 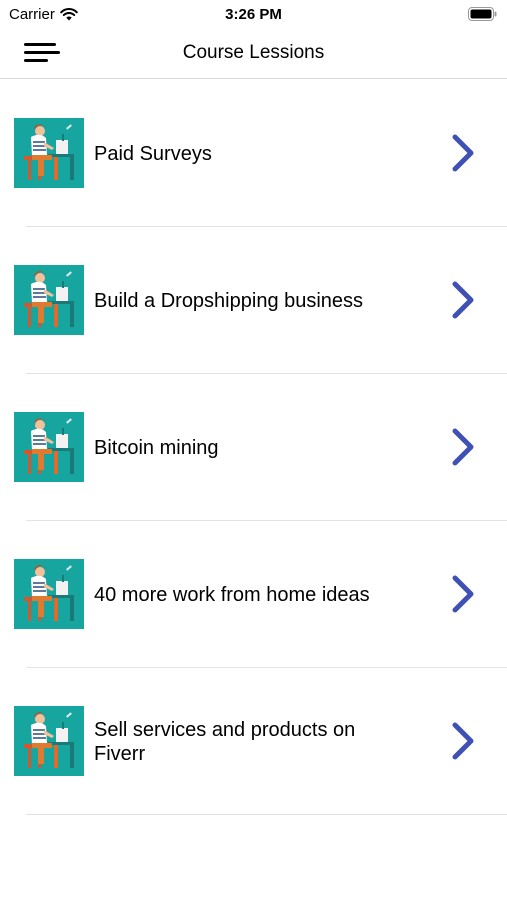 What do you see at coordinates (482, 14) in the screenshot?
I see `battery-icon` at bounding box center [482, 14].